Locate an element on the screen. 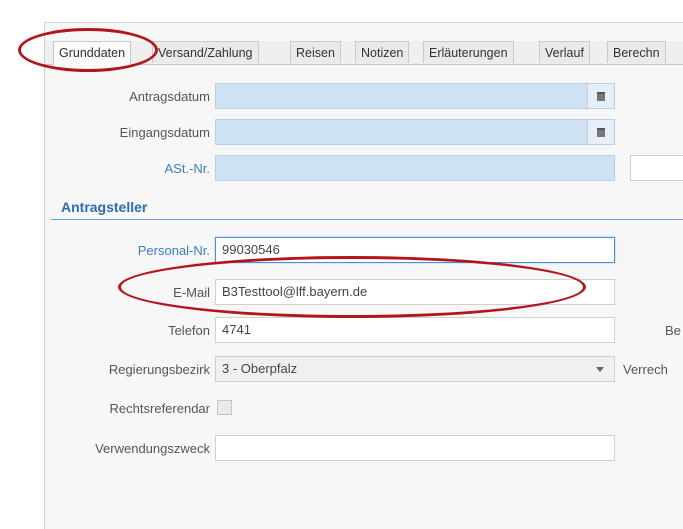  tab-versand-zahlung: Versand/Zahlung is located at coordinates (205, 52).